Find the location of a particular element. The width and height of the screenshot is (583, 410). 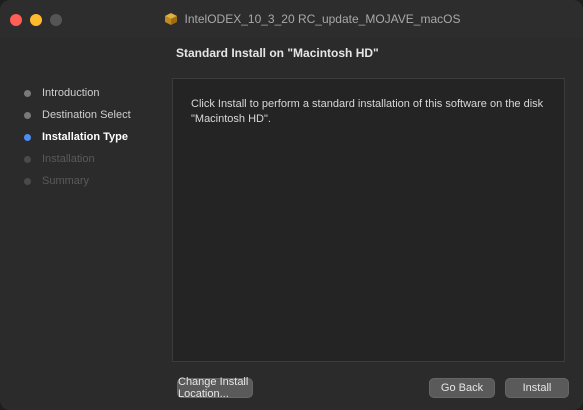

zoom-window-button is located at coordinates (56, 20).